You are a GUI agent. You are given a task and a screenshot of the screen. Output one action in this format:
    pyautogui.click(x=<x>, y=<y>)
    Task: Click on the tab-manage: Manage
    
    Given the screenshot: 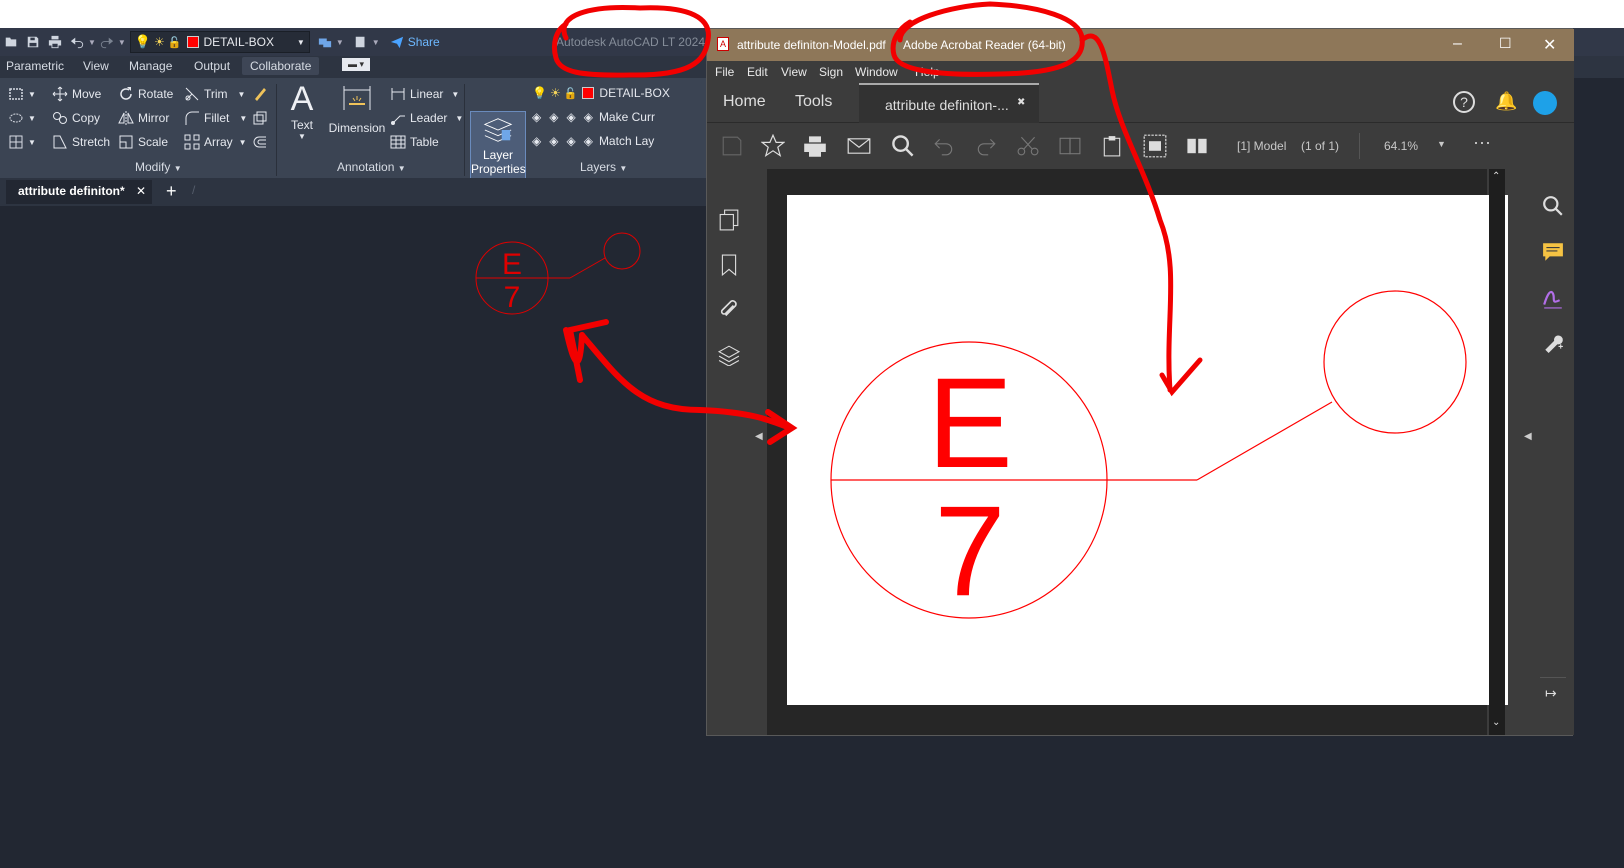 What is the action you would take?
    pyautogui.click(x=150, y=66)
    